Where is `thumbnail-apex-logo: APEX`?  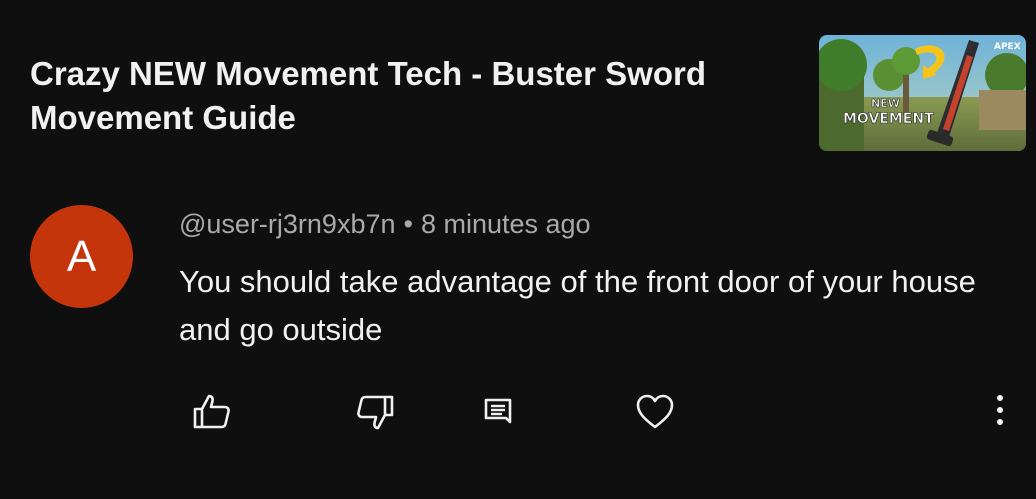
thumbnail-apex-logo: APEX is located at coordinates (1007, 47).